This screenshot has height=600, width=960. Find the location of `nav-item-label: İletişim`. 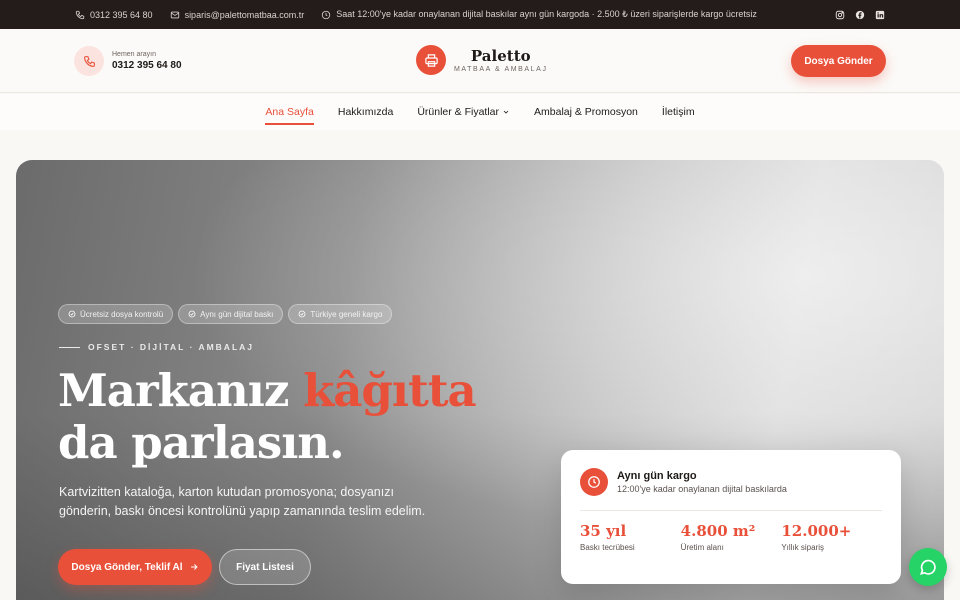

nav-item-label: İletişim is located at coordinates (678, 112).